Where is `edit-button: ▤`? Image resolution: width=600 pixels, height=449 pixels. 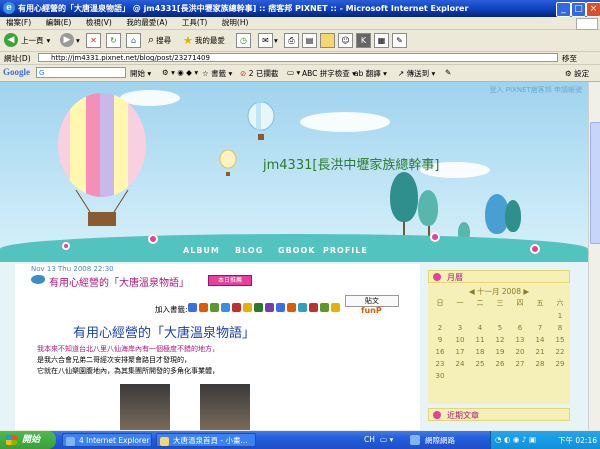
edit-button: ▤ is located at coordinates (309, 40).